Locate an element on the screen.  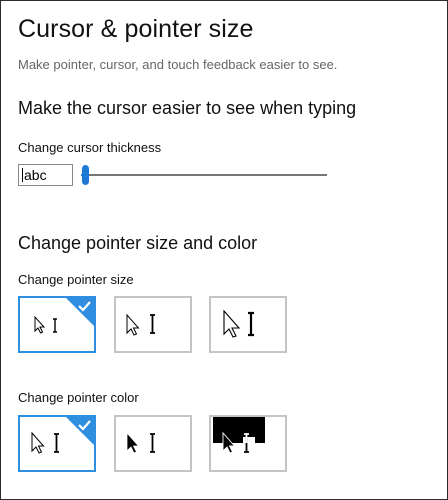
pointer-size-option-large is located at coordinates (248, 324).